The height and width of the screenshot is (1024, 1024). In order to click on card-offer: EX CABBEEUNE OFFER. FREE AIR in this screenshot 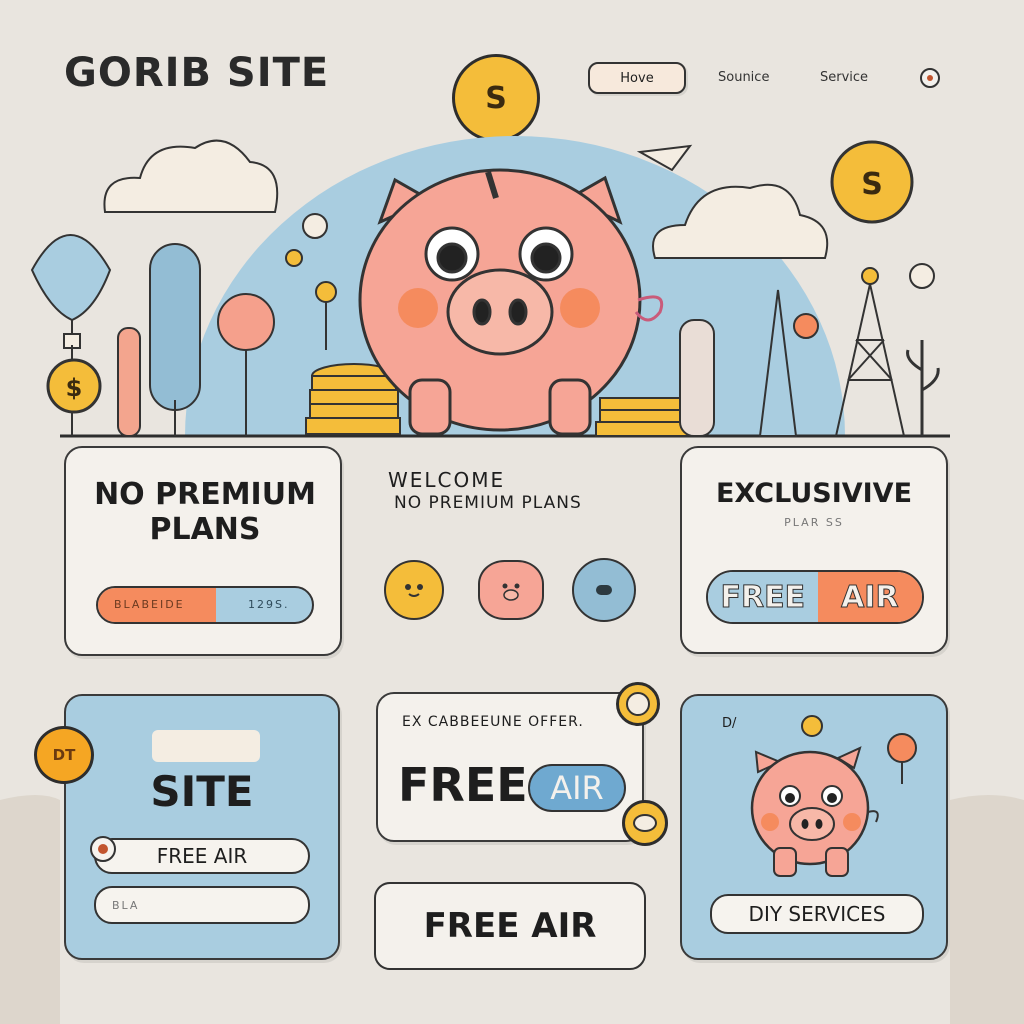, I will do `click(510, 767)`.